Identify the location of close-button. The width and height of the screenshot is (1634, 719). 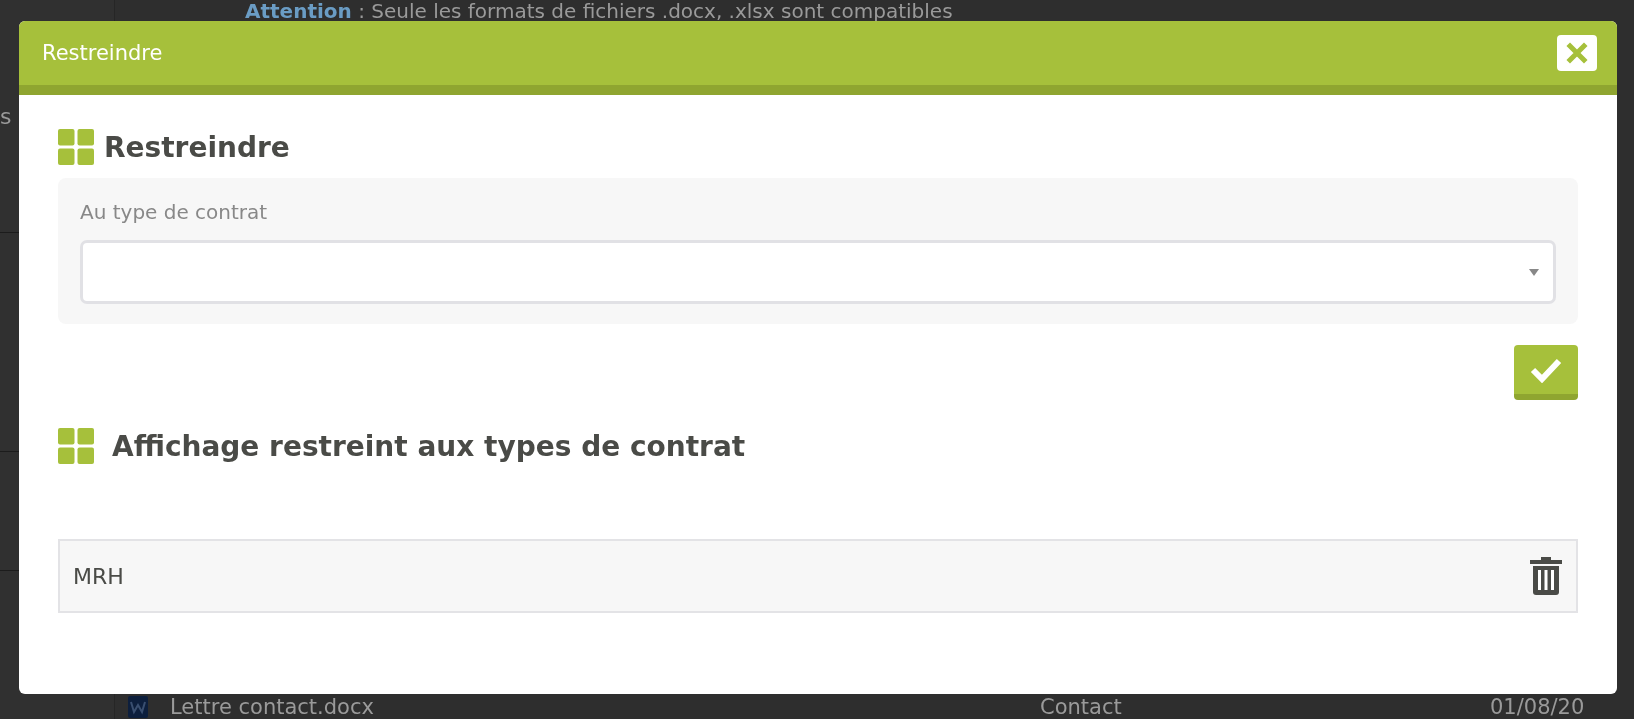
(1577, 53).